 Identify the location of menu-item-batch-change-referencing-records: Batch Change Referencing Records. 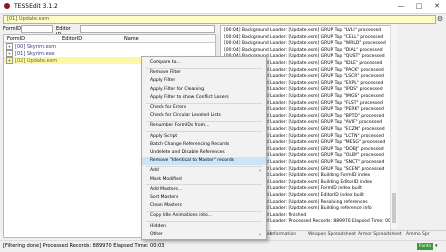
(204, 145).